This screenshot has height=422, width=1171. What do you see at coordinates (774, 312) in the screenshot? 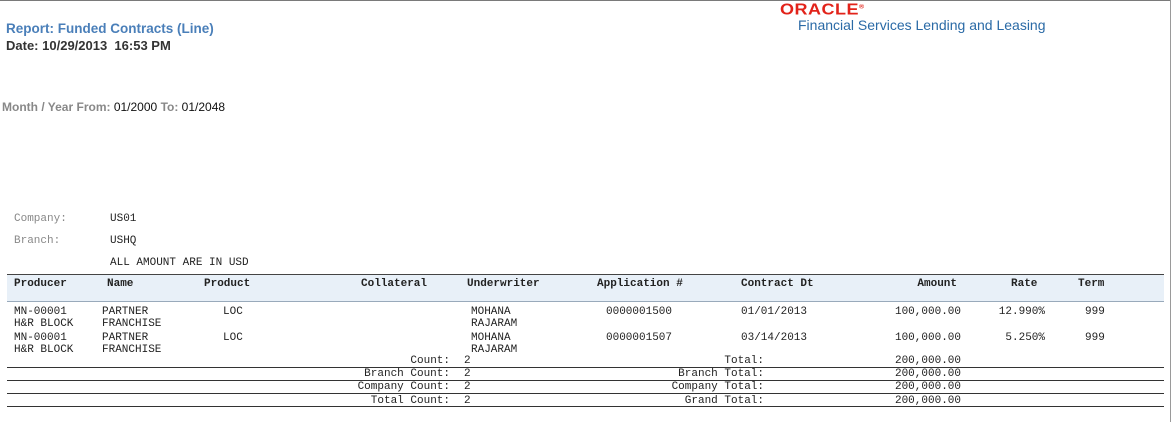
I see `row-contract-dt: 01/01/2013` at bounding box center [774, 312].